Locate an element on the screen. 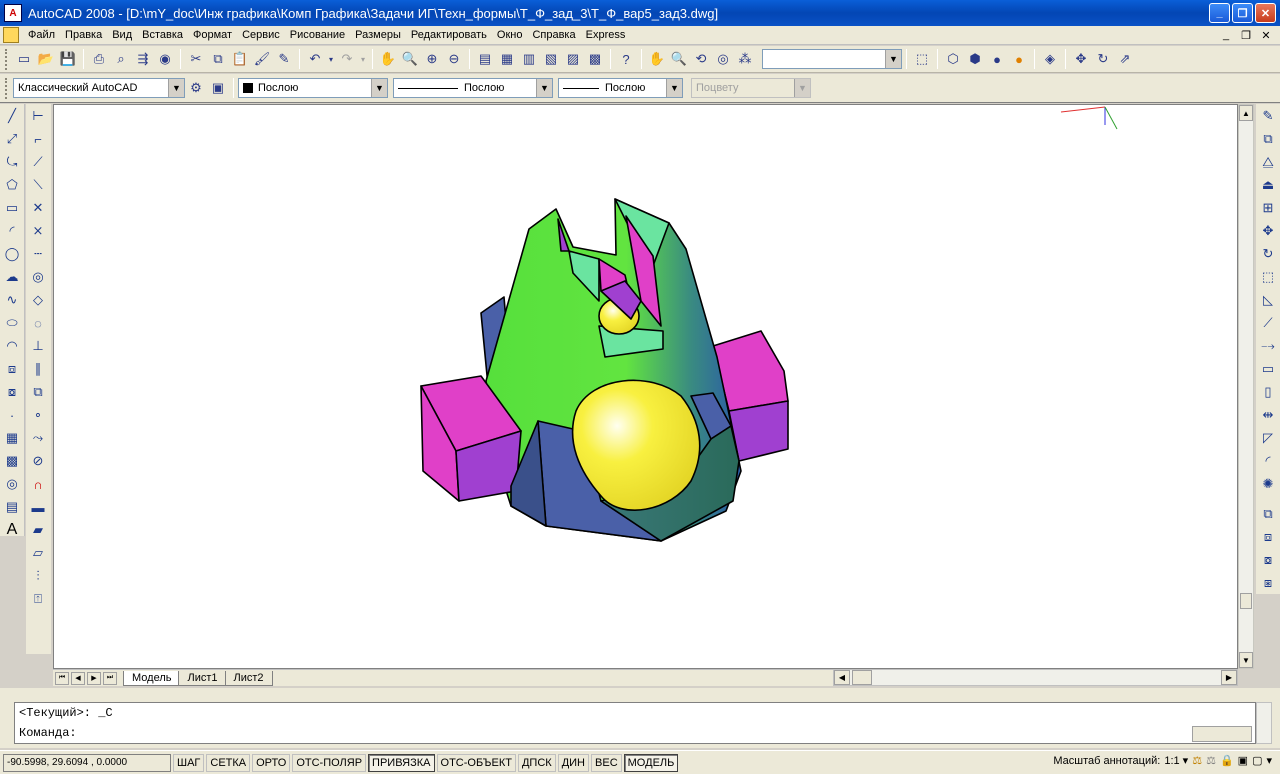 The height and width of the screenshot is (774, 1280). clean-screen-icon: ▢ is located at coordinates (1257, 760).